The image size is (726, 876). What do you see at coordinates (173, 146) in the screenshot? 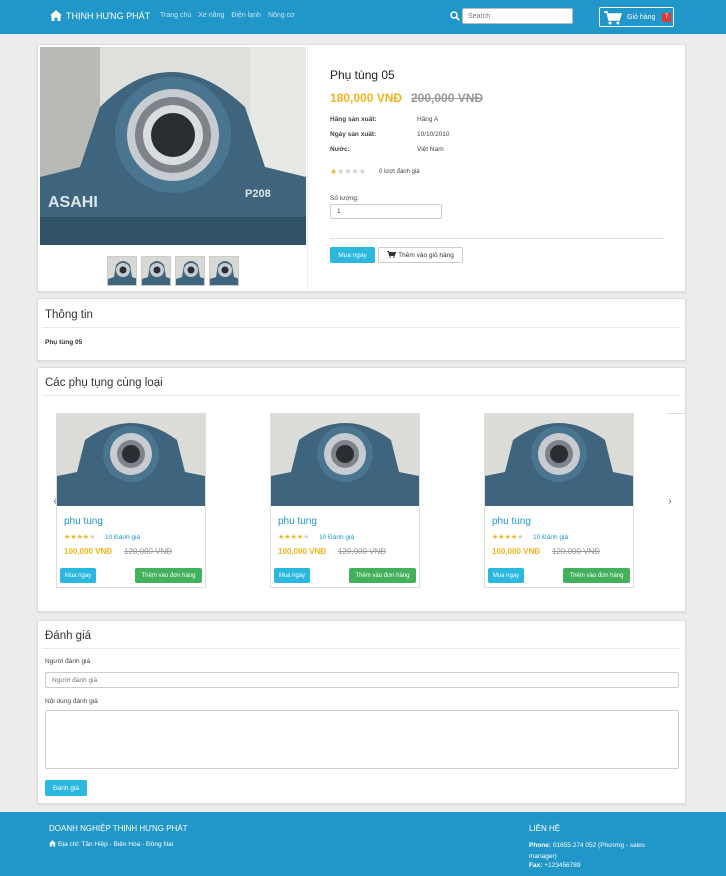
I see `product-main-image: ASAHI P208` at bounding box center [173, 146].